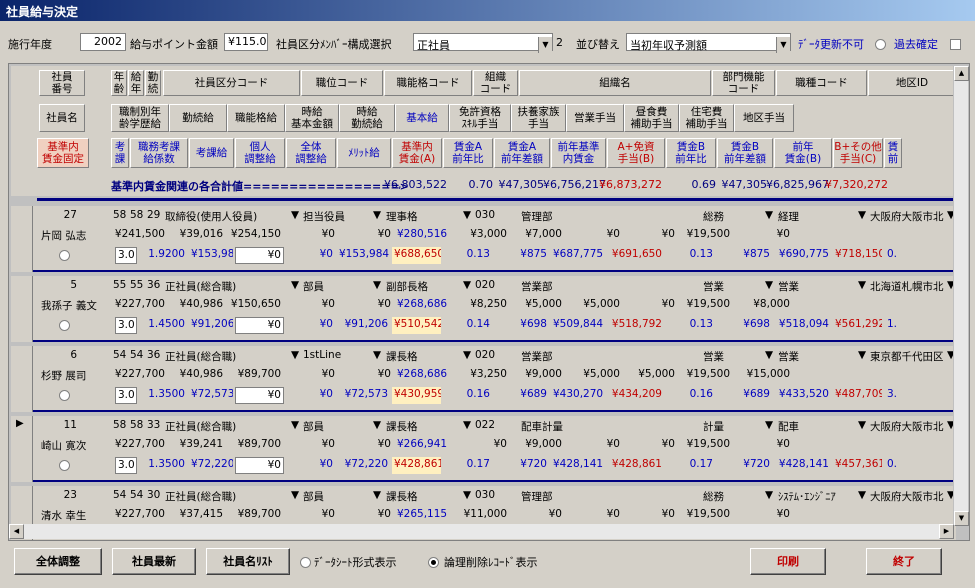  Describe the element at coordinates (22, 449) in the screenshot. I see `record-selector: ▶` at that location.